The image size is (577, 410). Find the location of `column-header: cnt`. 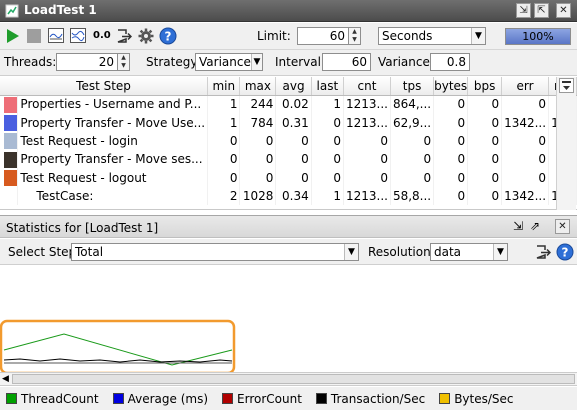

column-header: cnt is located at coordinates (367, 86).